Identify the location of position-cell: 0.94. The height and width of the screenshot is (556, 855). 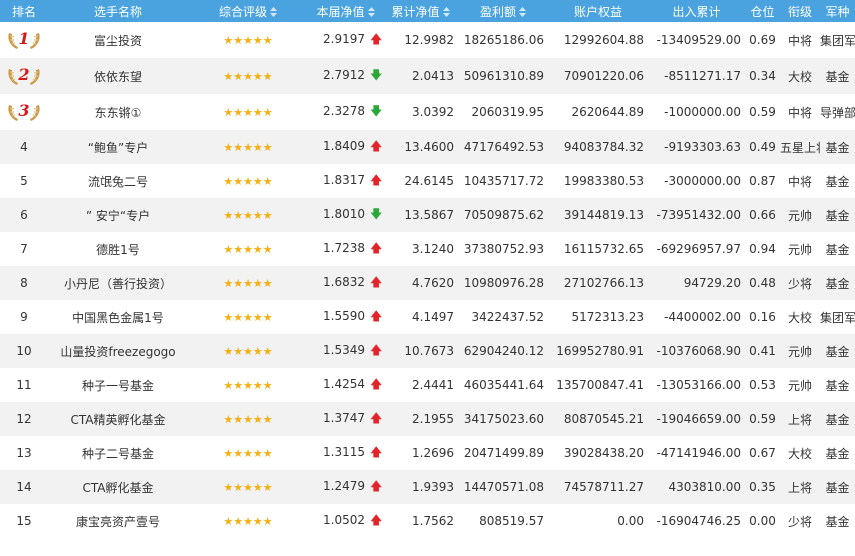
(762, 249).